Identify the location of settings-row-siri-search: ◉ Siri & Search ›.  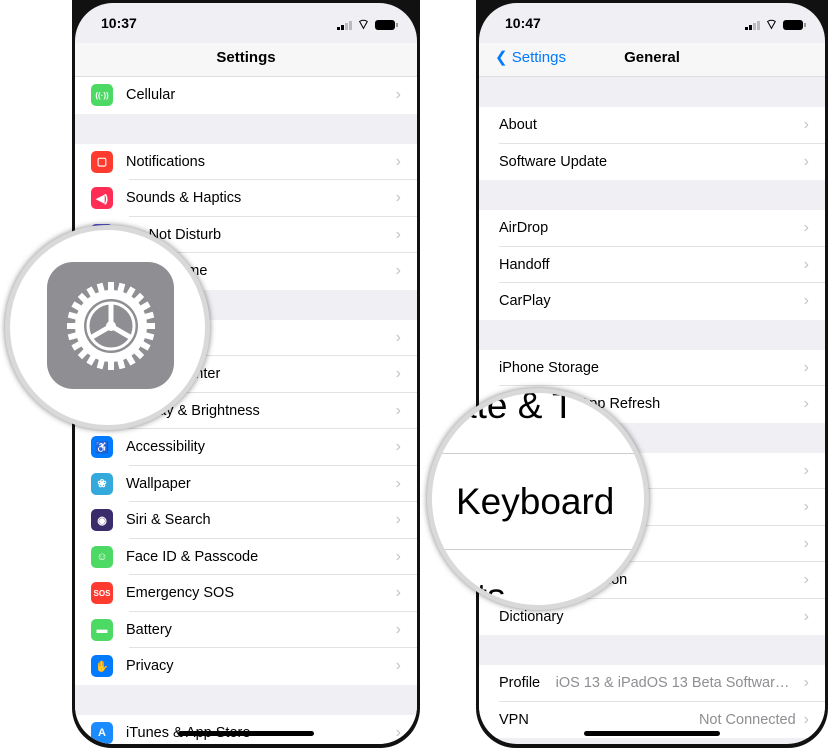
(246, 520).